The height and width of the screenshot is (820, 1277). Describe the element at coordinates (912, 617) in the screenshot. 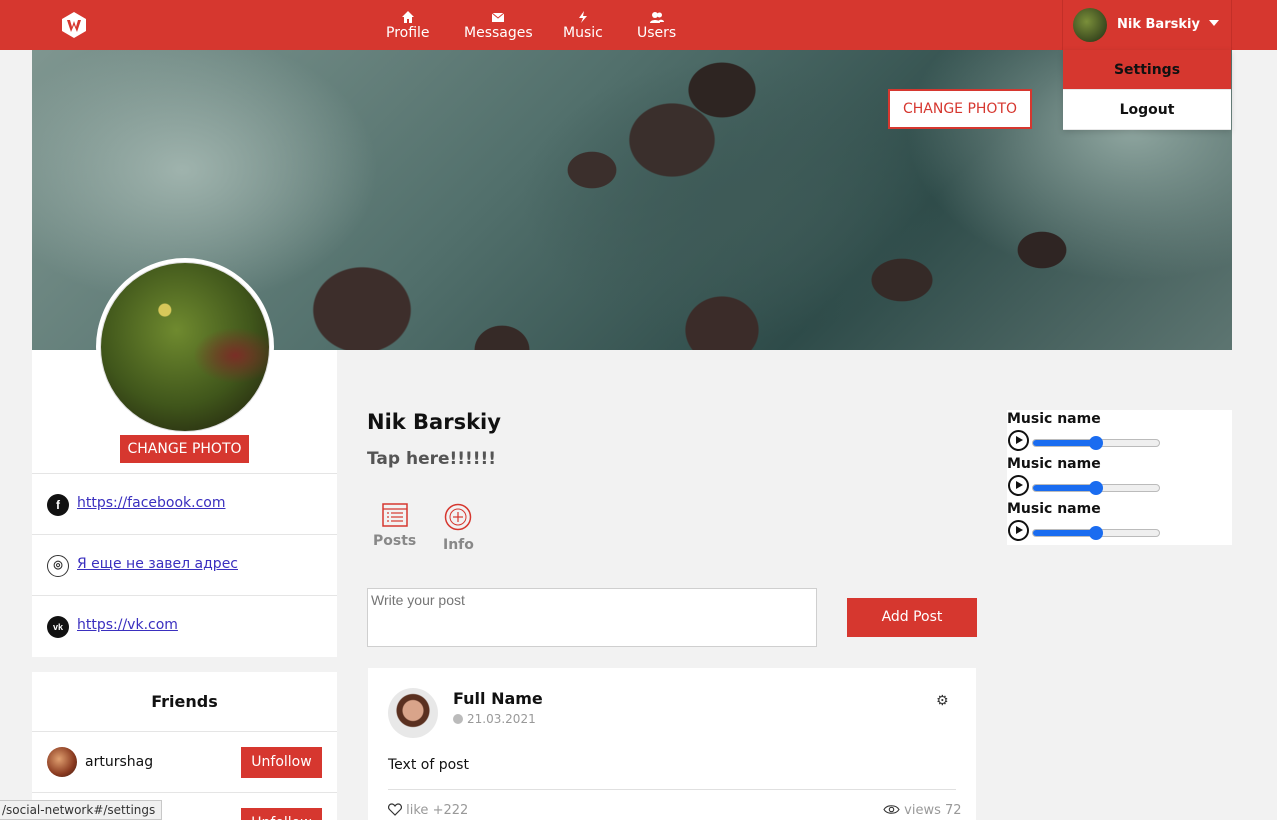

I see `add-post-button: Add Post` at that location.